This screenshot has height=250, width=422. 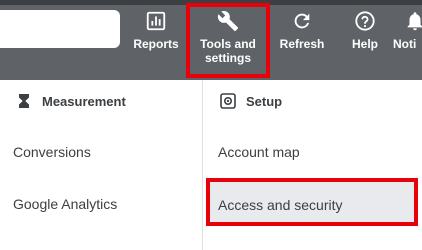 What do you see at coordinates (405, 44) in the screenshot?
I see `notifications-label: Noti` at bounding box center [405, 44].